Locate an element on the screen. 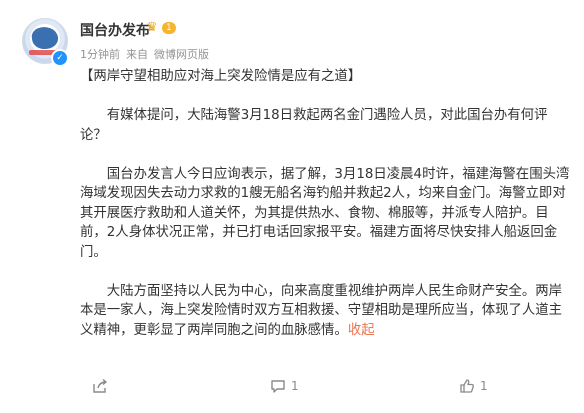 The image size is (584, 413). avatar-map-graphic is located at coordinates (45, 38).